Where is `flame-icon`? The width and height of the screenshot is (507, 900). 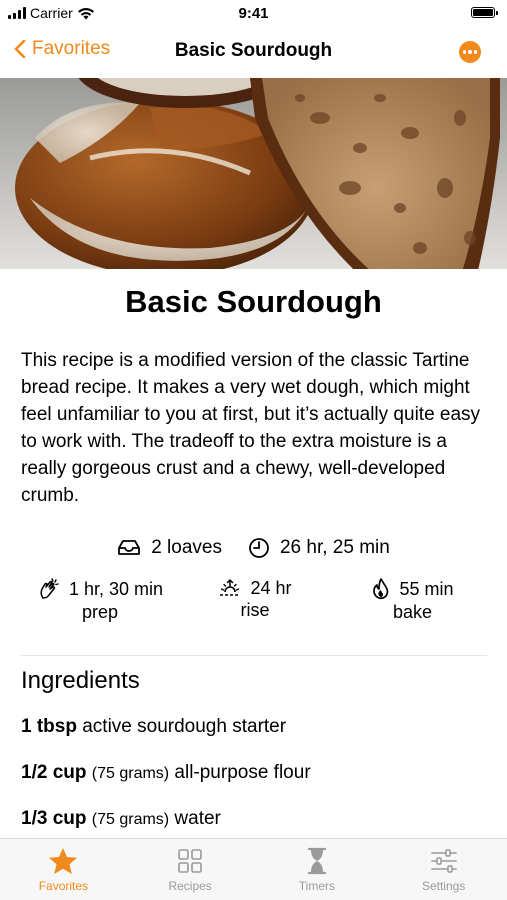 flame-icon is located at coordinates (381, 589).